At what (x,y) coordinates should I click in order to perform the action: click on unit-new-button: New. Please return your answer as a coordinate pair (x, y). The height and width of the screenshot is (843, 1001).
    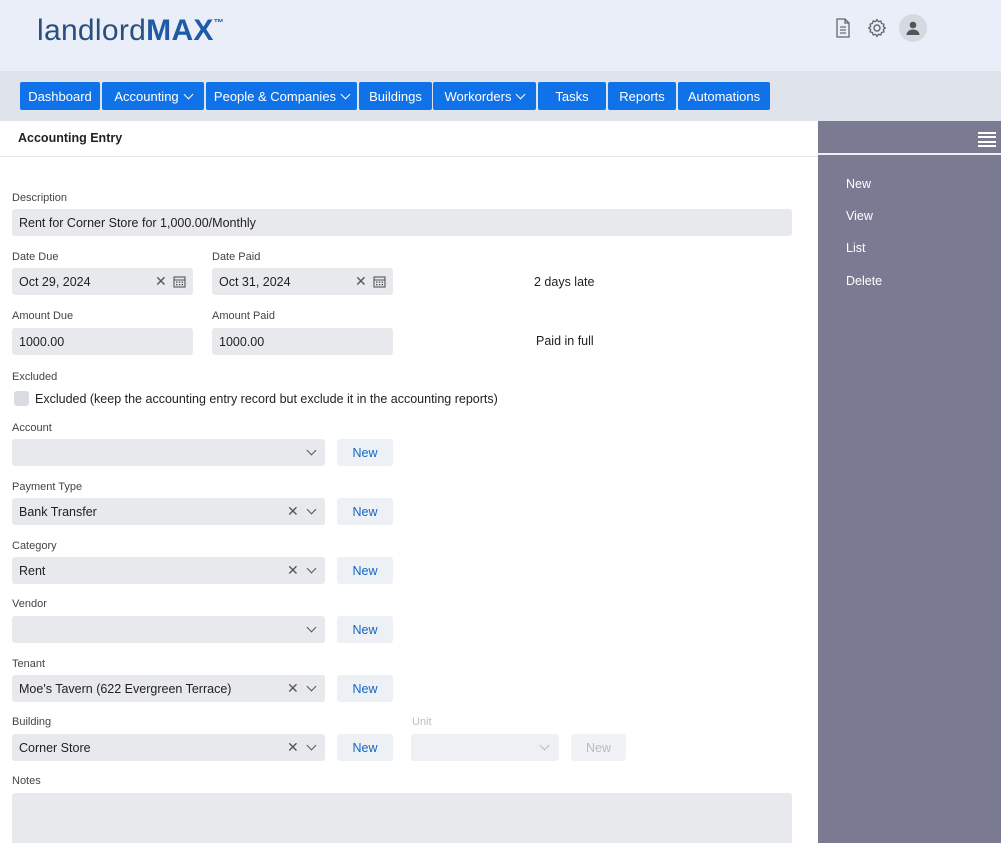
    Looking at the image, I should click on (598, 747).